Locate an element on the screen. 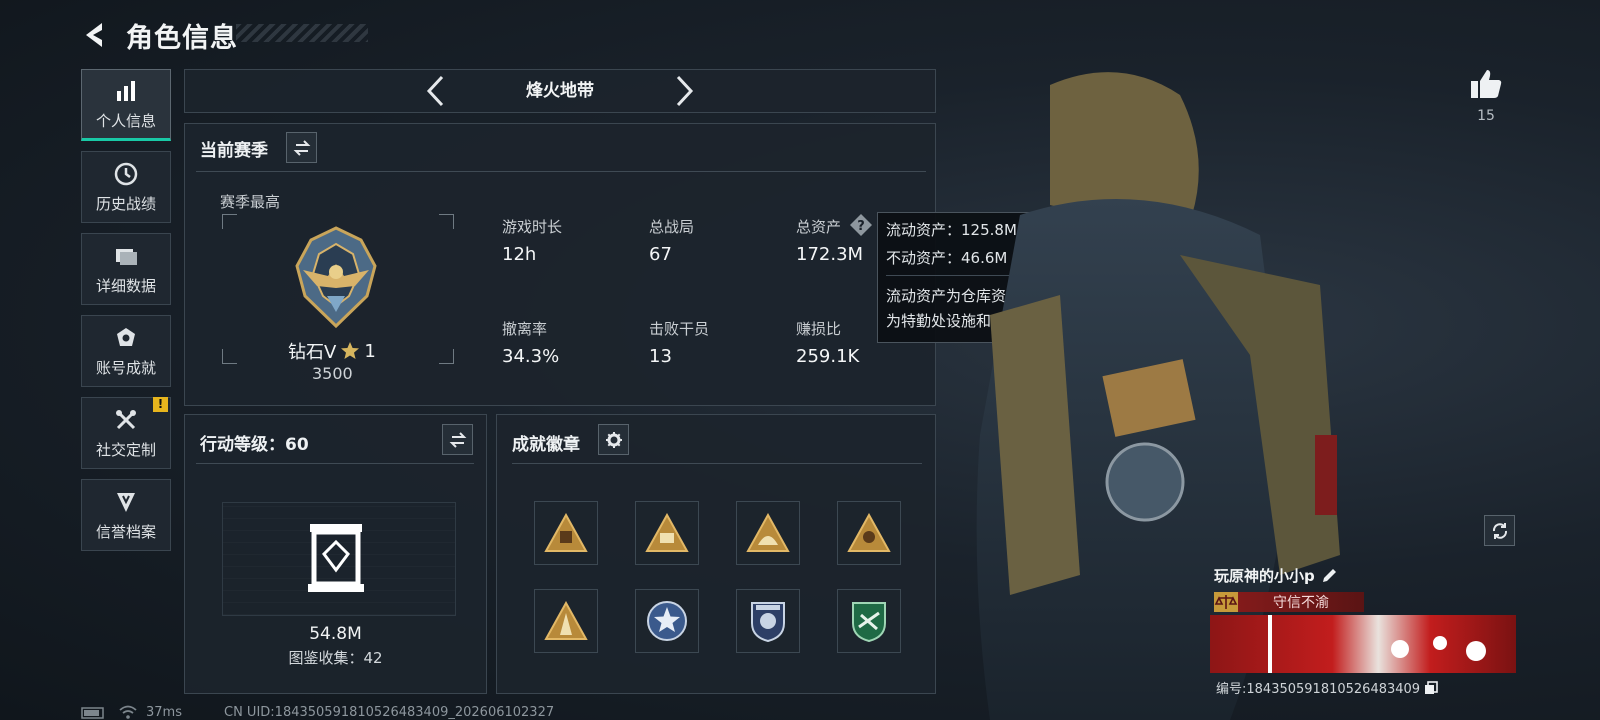  flower-decoration-icon is located at coordinates (1438, 648).